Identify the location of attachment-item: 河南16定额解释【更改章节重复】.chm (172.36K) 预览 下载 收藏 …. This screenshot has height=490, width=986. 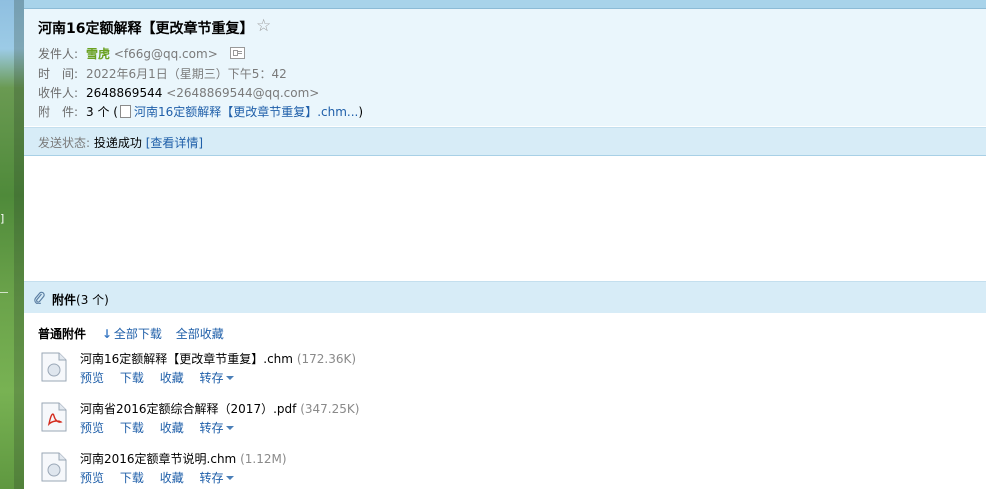
(488, 370).